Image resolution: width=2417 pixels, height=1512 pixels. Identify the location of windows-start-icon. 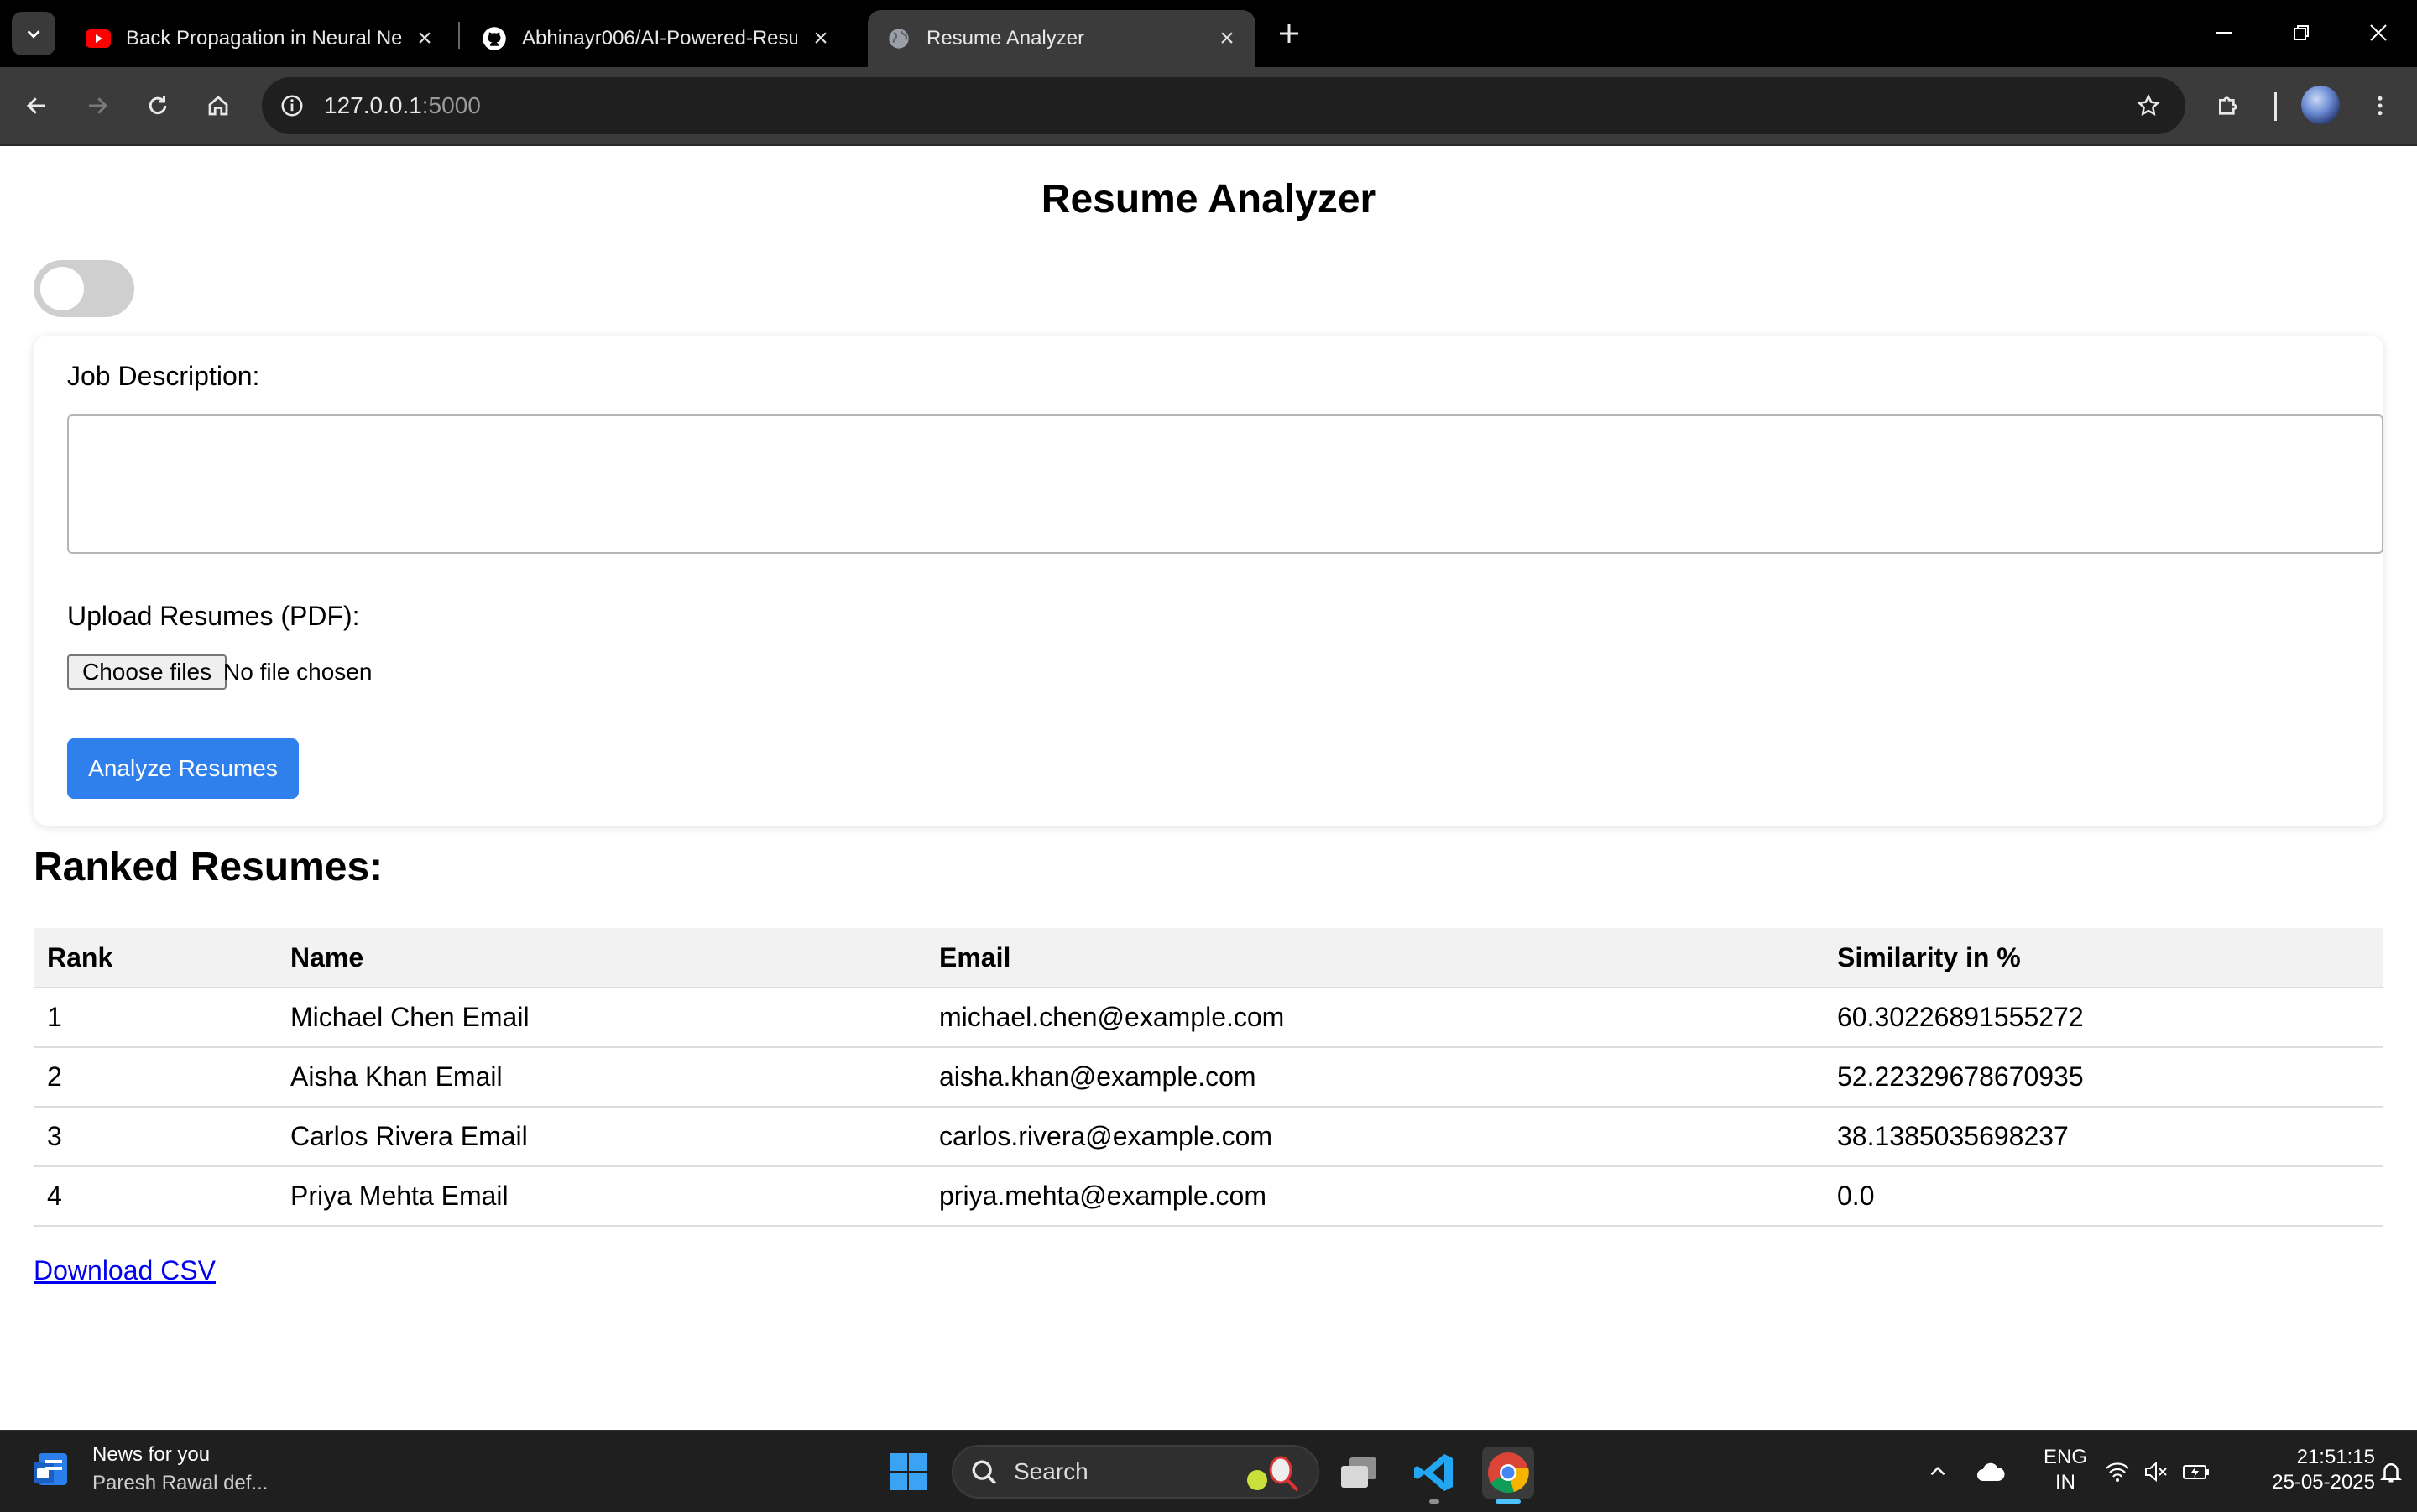
(908, 1472).